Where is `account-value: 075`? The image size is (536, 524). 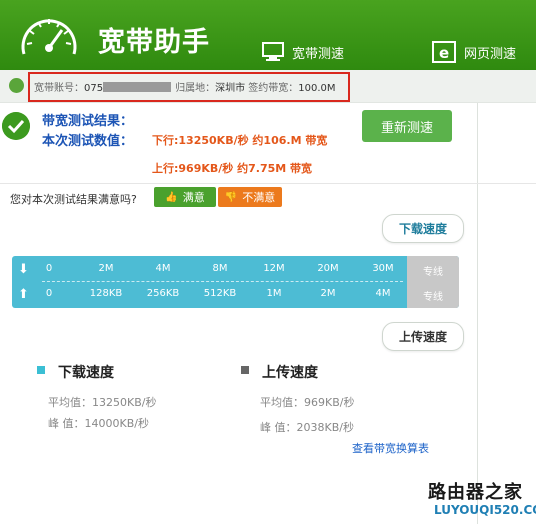 account-value: 075 is located at coordinates (94, 88).